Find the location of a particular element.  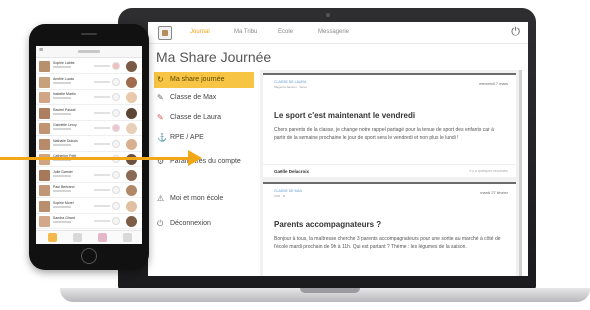

list-item: Sophie Morel is located at coordinates (89, 206).